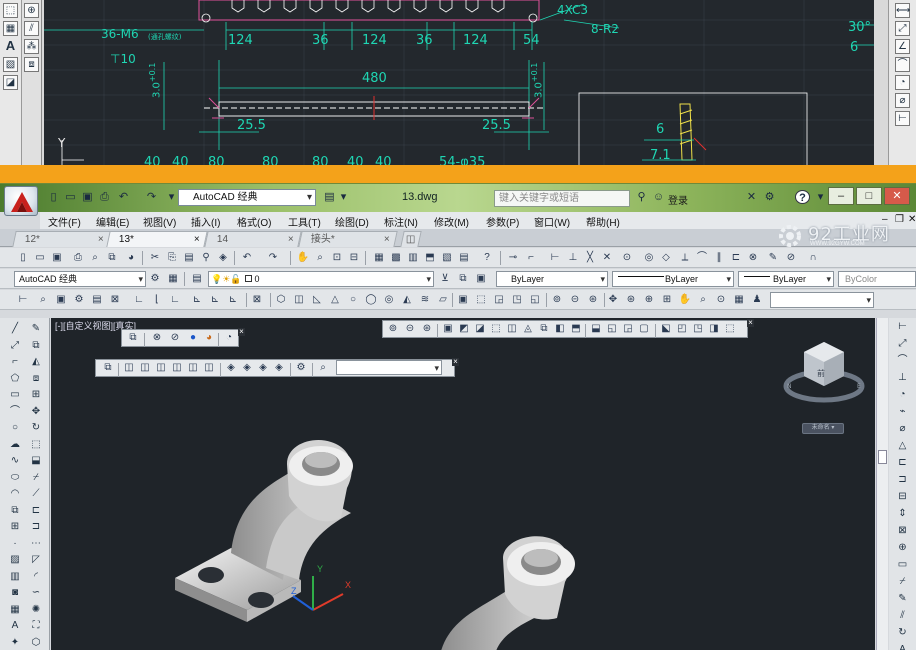  Describe the element at coordinates (464, 258) in the screenshot. I see `calculator-icon: ▤` at that location.